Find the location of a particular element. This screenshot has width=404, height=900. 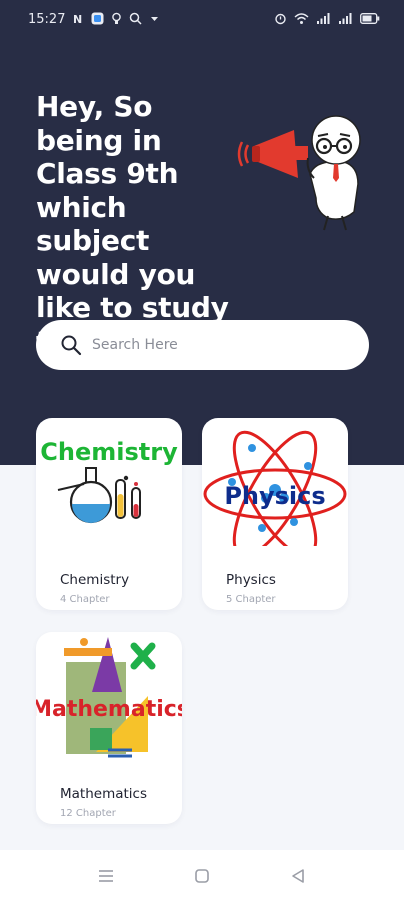

chemistry-art-label: Chemistry is located at coordinates (109, 452).